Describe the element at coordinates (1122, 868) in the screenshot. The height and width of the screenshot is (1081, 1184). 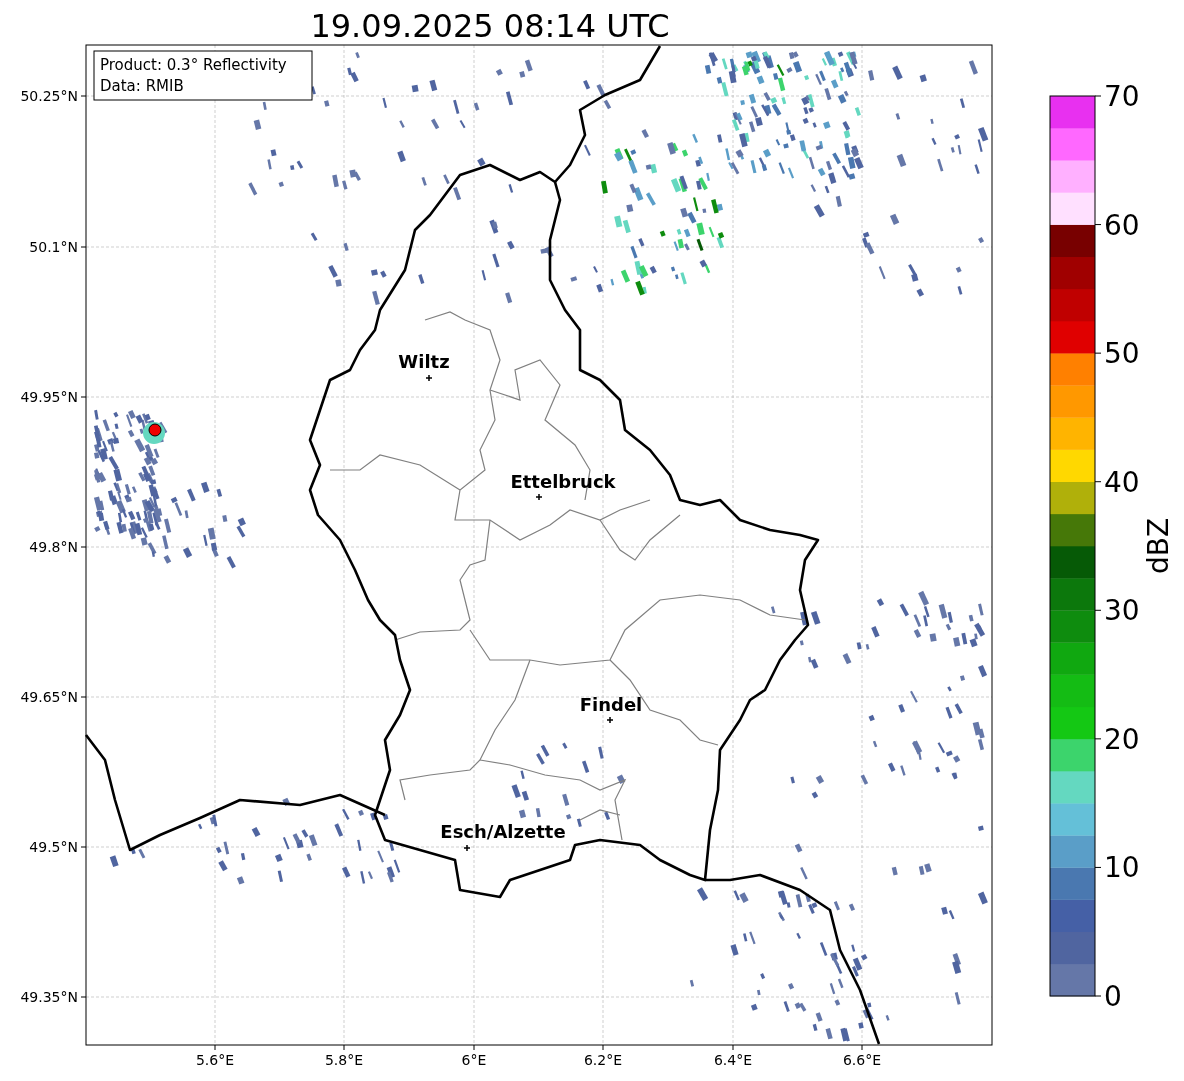
I see `colorbar-tick-label: 10` at that location.